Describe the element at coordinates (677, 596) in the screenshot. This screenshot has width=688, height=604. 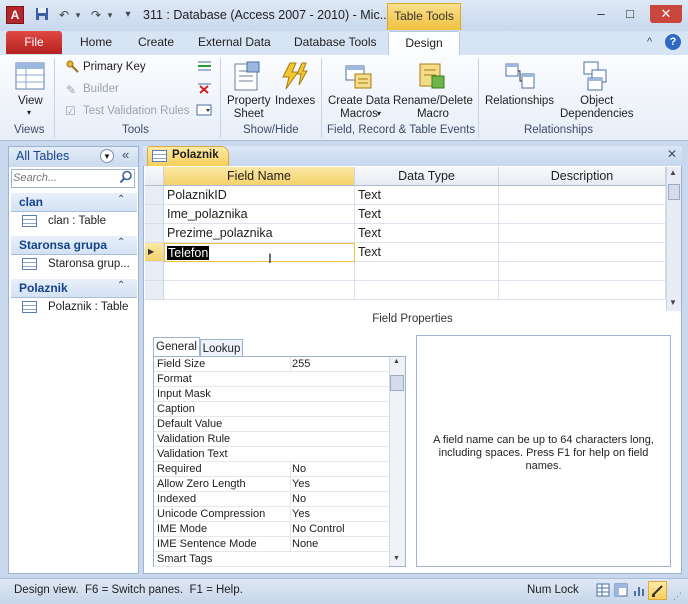
I see `resize-grip-icon: ⋰` at that location.